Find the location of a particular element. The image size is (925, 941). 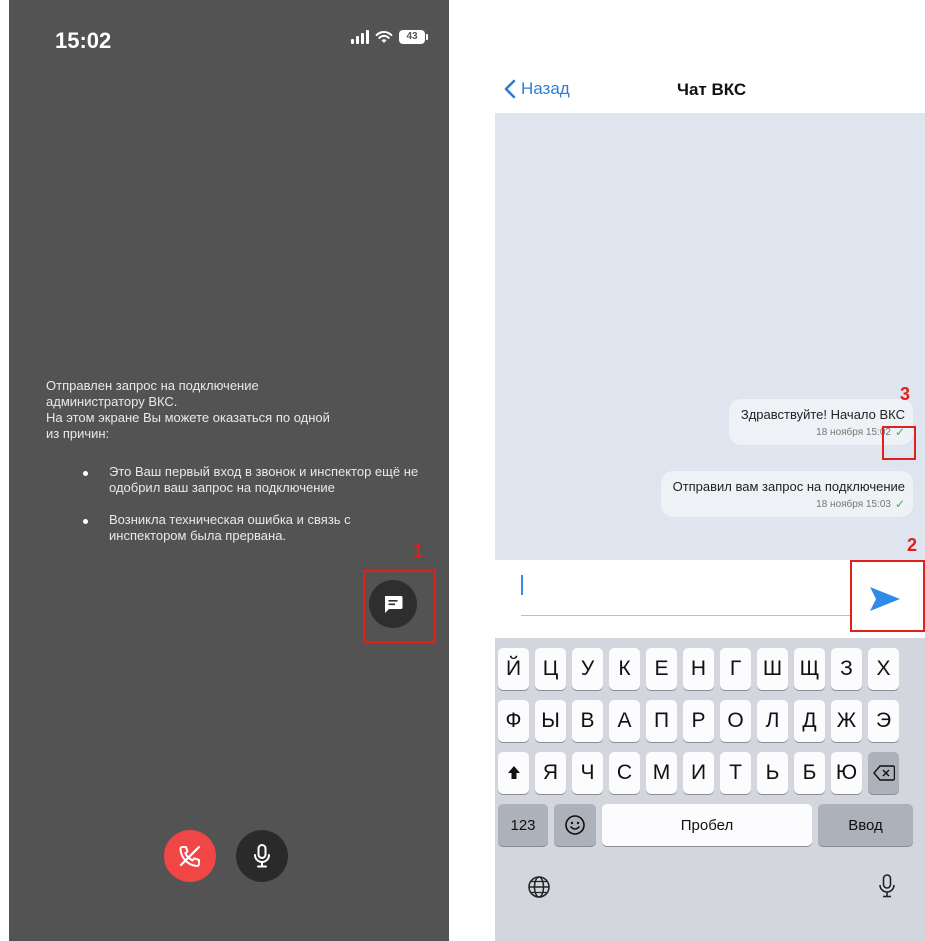

globe-icon is located at coordinates (539, 887).